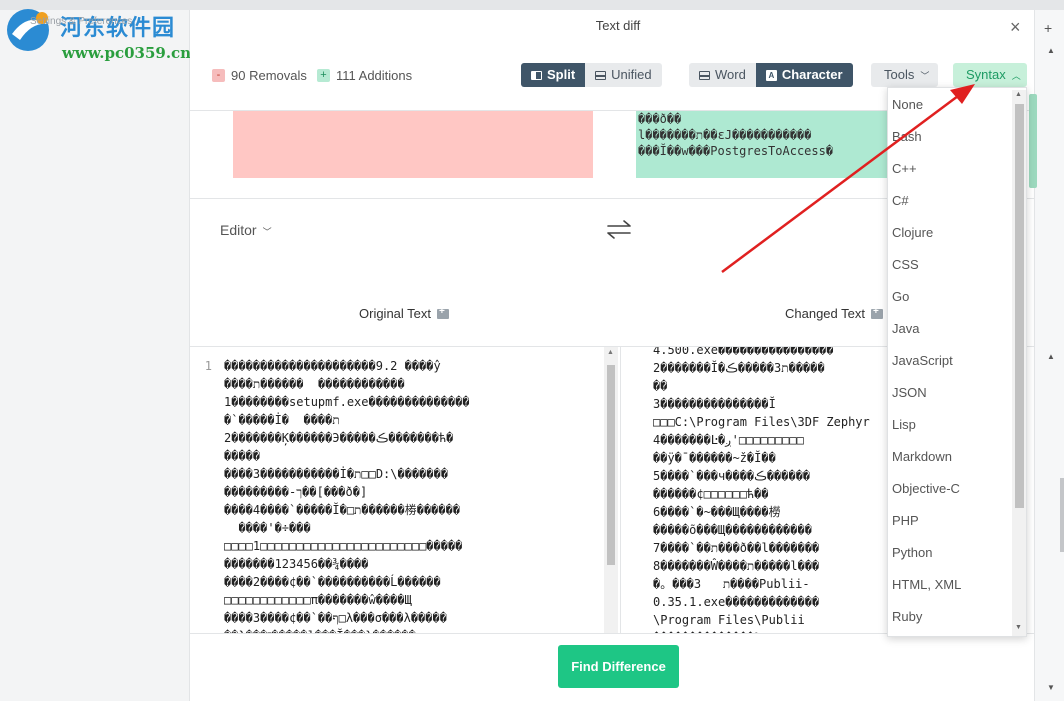  What do you see at coordinates (601, 75) in the screenshot?
I see `unified-view-icon` at bounding box center [601, 75].